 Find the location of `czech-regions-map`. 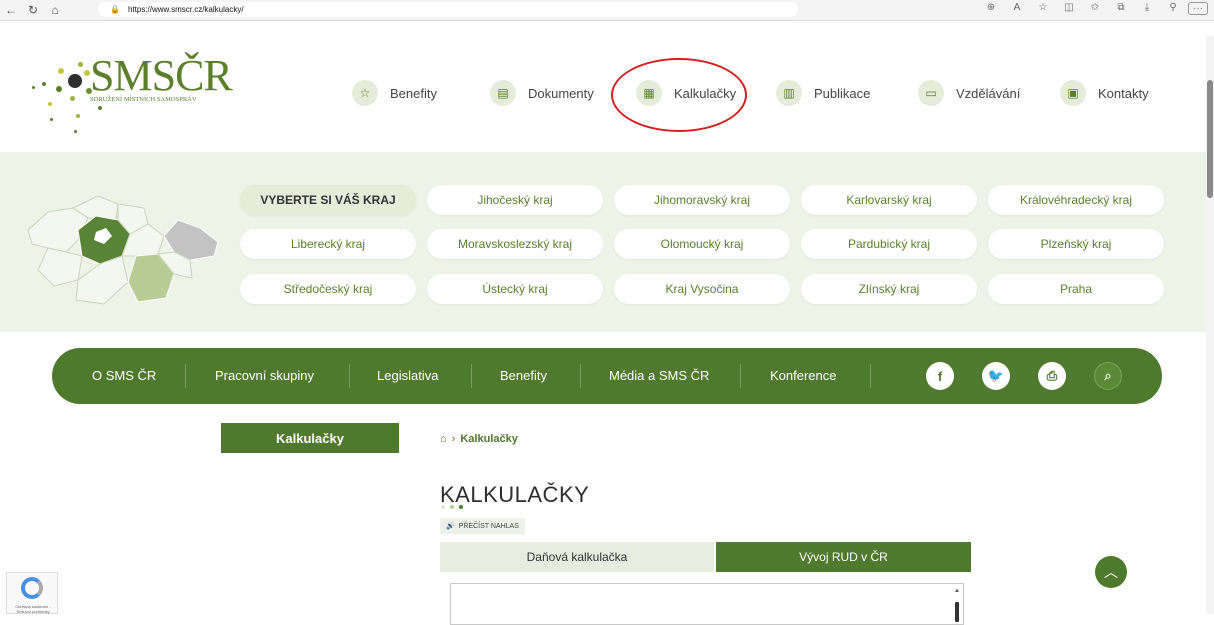

czech-regions-map is located at coordinates (125, 250).